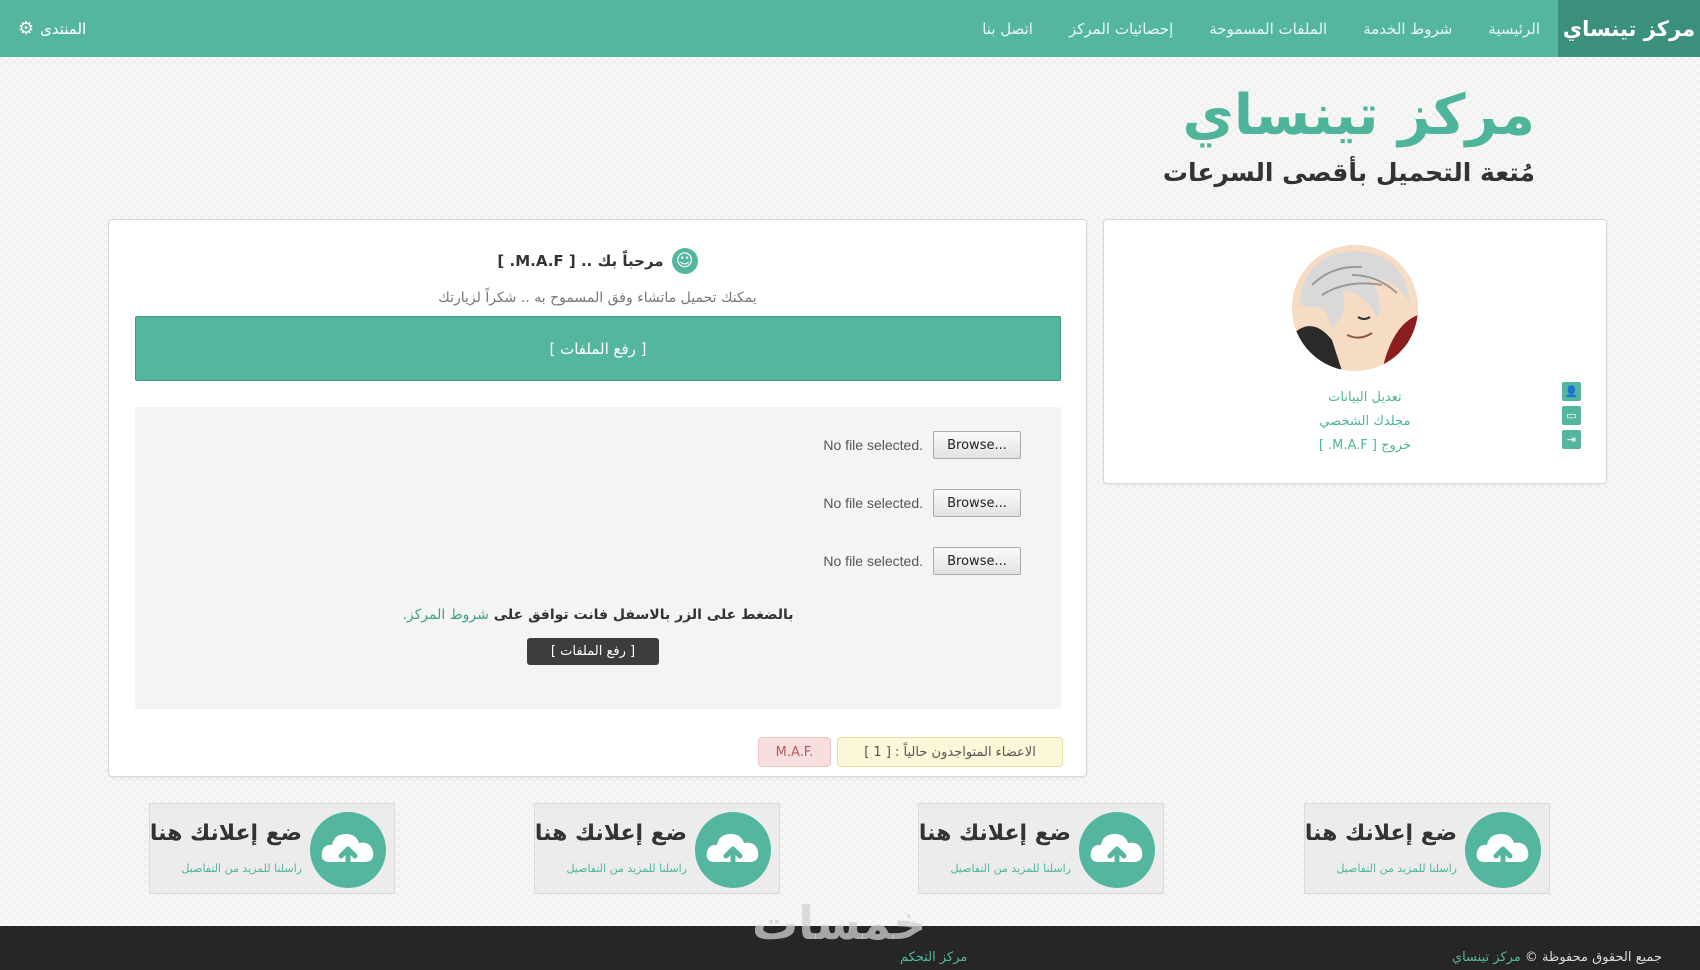 This screenshot has height=970, width=1700. Describe the element at coordinates (1359, 115) in the screenshot. I see `site-title: مركز تينساي` at that location.